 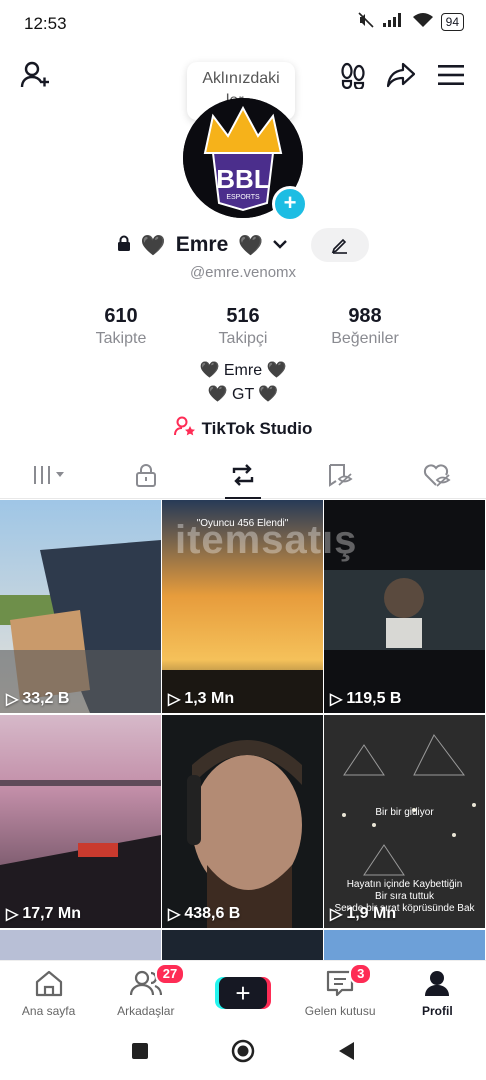 I want to click on video-caption-bottom-2: Bir sıra tuttuk, so click(x=404, y=896).